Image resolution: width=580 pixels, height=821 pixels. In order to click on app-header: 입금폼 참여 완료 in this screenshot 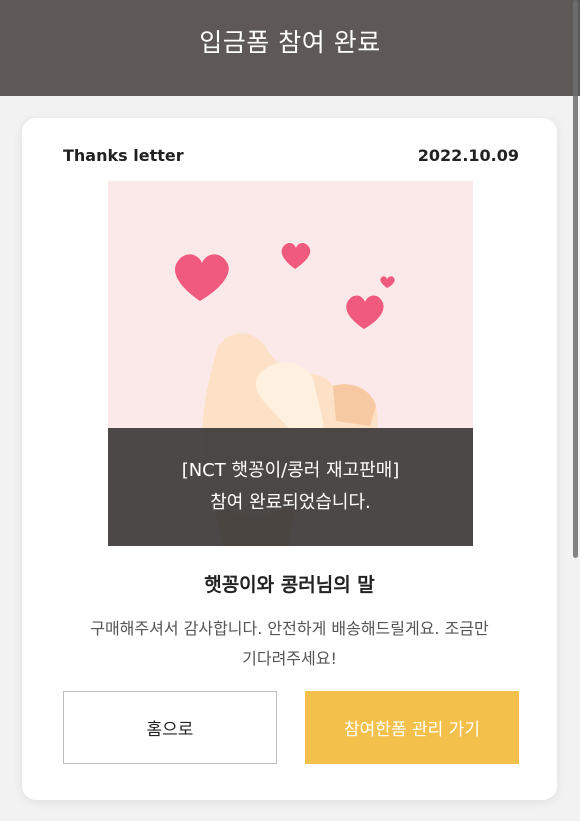, I will do `click(290, 48)`.